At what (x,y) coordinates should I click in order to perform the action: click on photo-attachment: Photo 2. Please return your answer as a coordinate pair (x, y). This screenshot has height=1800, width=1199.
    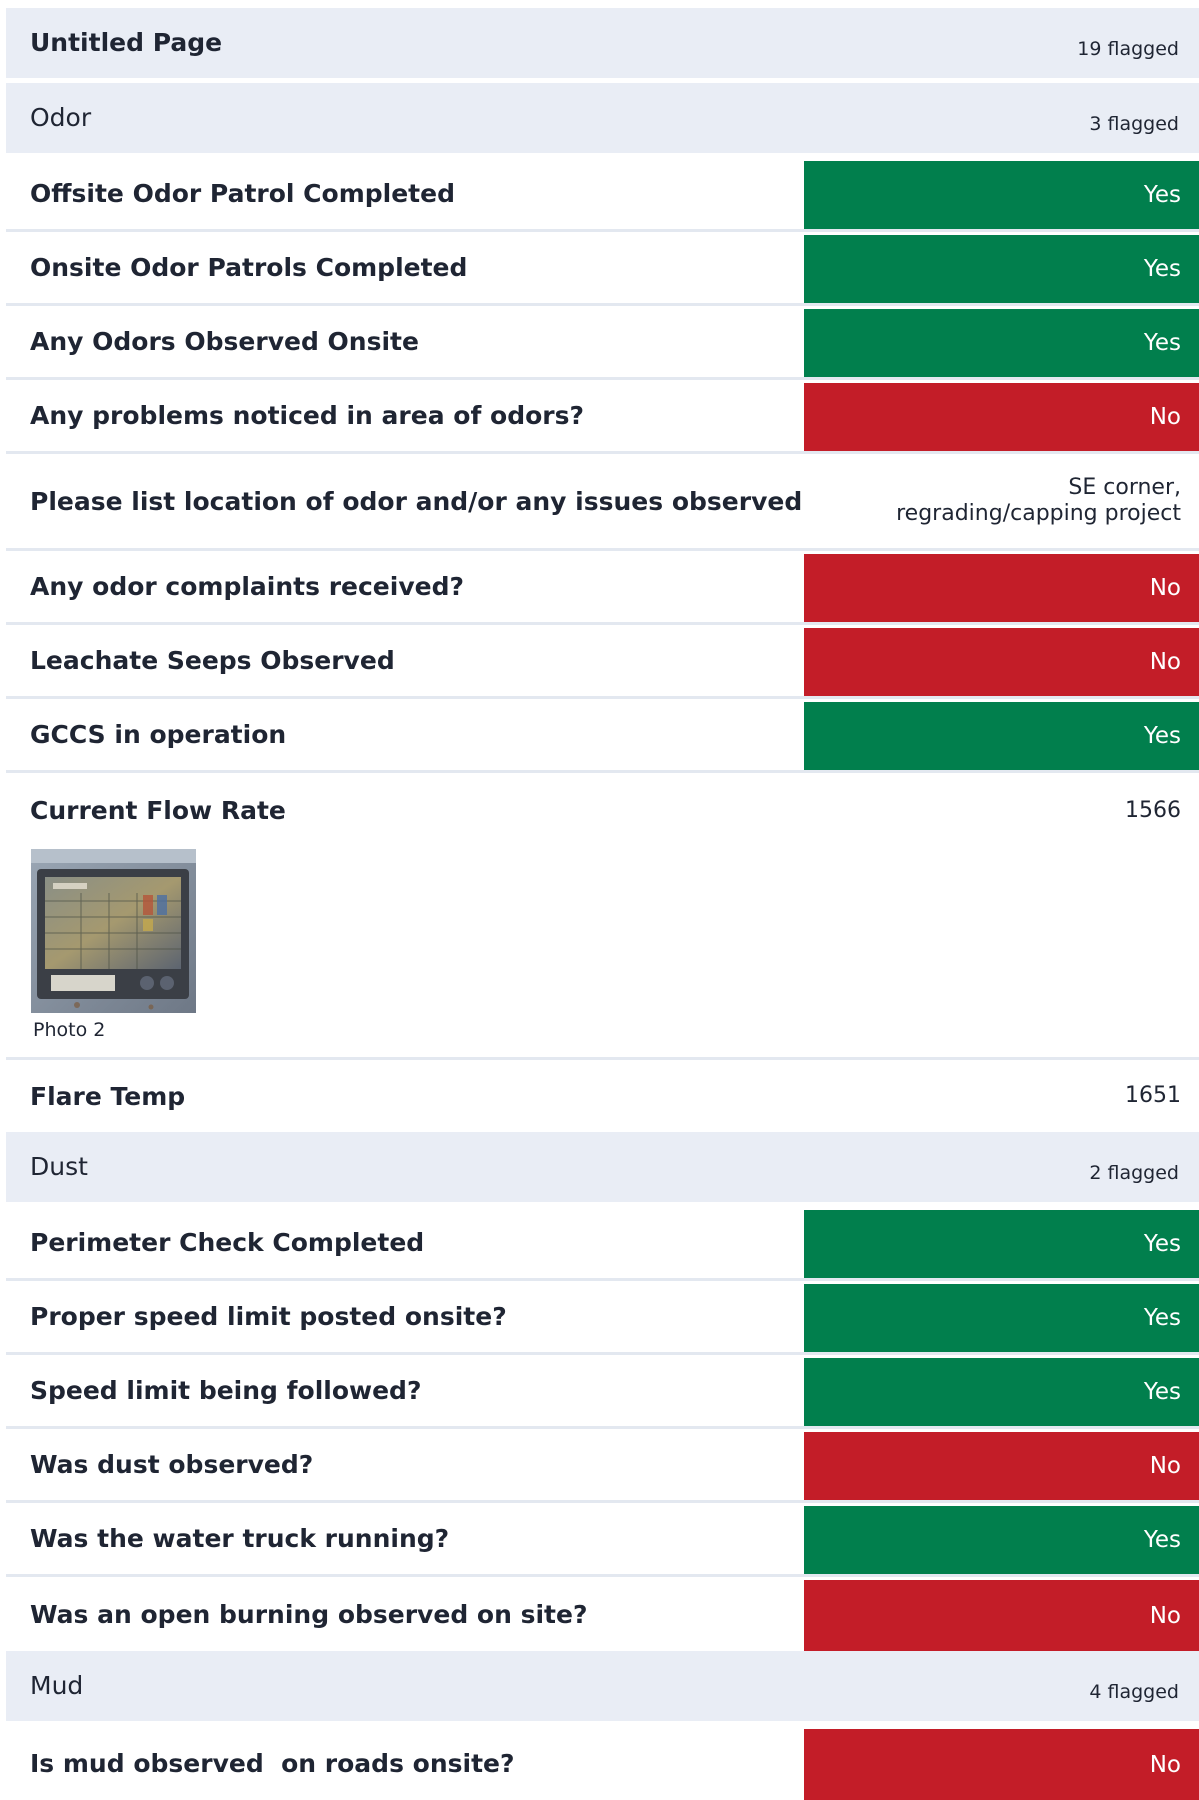
    Looking at the image, I should click on (113, 945).